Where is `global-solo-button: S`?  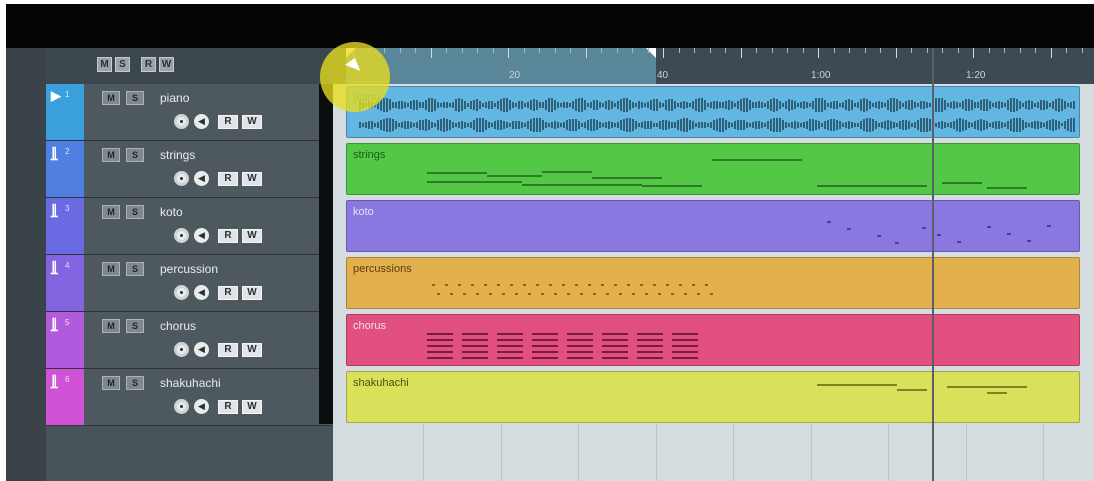
global-solo-button: S is located at coordinates (122, 64).